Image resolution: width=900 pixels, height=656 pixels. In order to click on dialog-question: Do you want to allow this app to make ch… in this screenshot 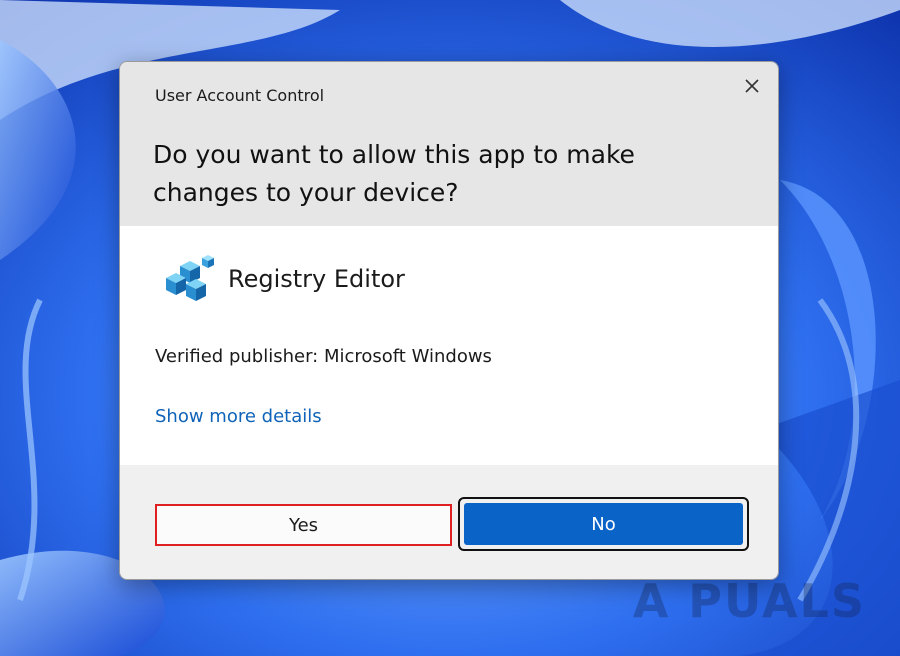, I will do `click(394, 173)`.